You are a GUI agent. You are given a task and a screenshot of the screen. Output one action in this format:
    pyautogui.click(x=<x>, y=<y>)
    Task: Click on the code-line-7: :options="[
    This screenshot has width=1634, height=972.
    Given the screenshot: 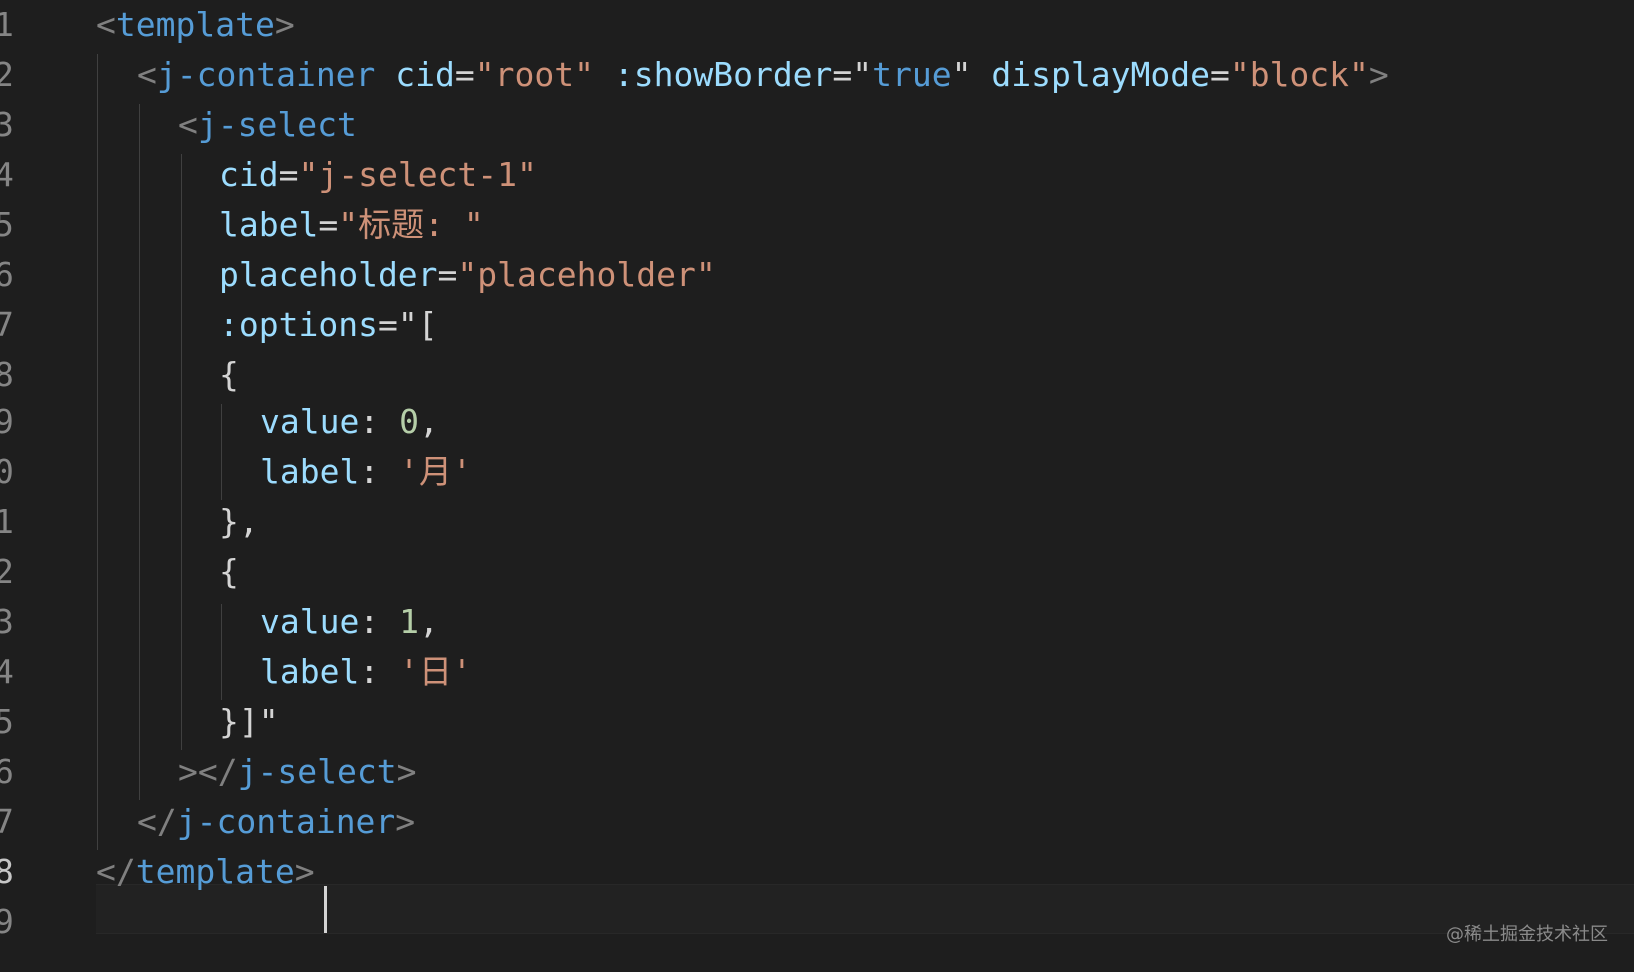 What is the action you would take?
    pyautogui.click(x=328, y=325)
    